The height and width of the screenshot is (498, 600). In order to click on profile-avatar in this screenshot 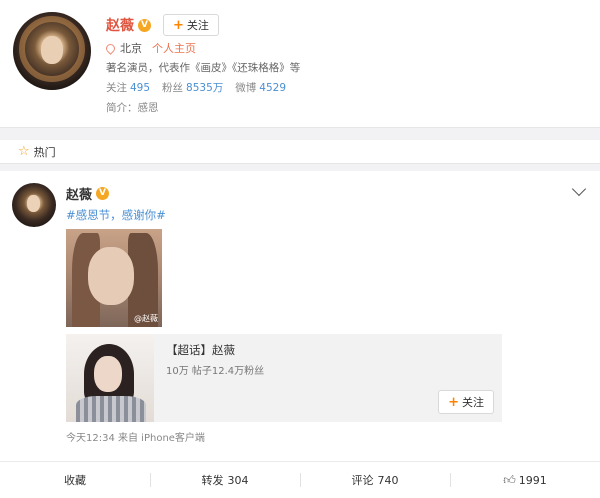, I will do `click(52, 51)`.